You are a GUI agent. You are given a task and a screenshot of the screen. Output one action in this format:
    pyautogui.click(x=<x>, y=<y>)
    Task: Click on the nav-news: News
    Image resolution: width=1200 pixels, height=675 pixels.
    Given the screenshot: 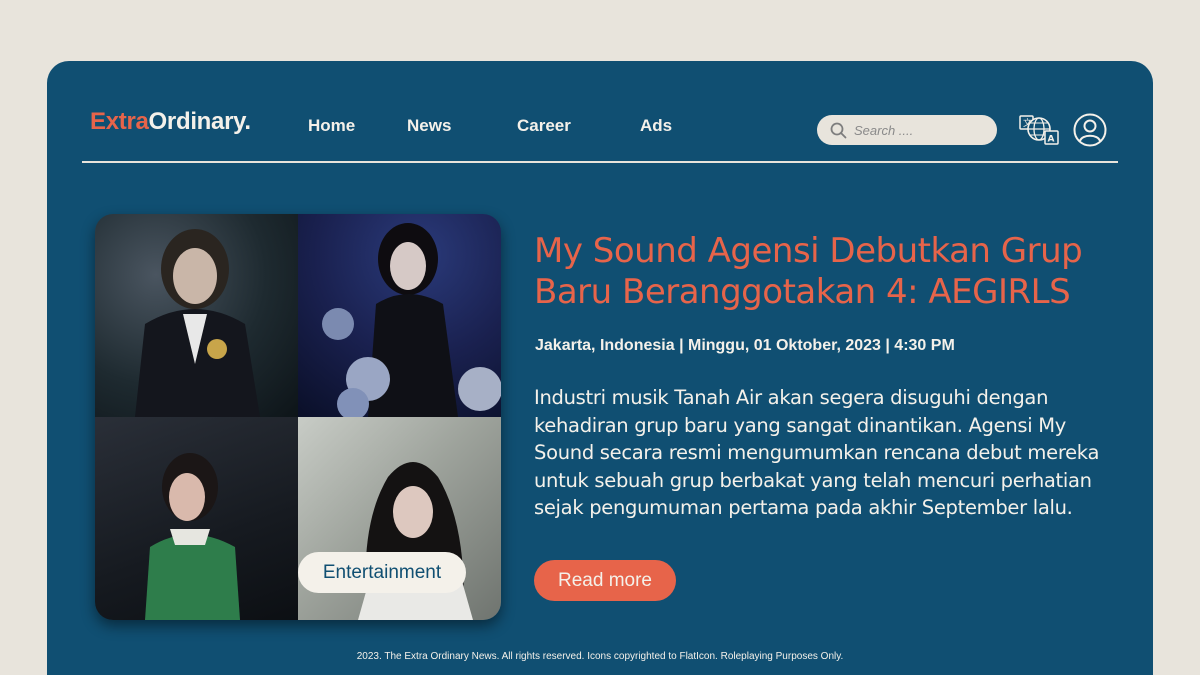 What is the action you would take?
    pyautogui.click(x=429, y=126)
    